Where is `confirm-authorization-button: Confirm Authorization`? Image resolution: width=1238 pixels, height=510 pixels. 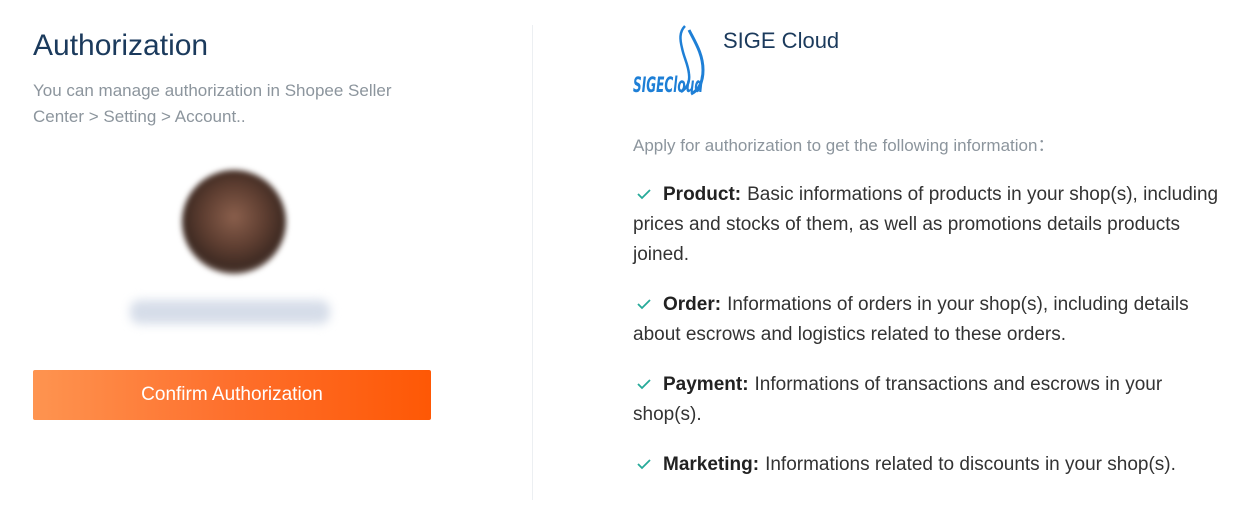
confirm-authorization-button: Confirm Authorization is located at coordinates (232, 395).